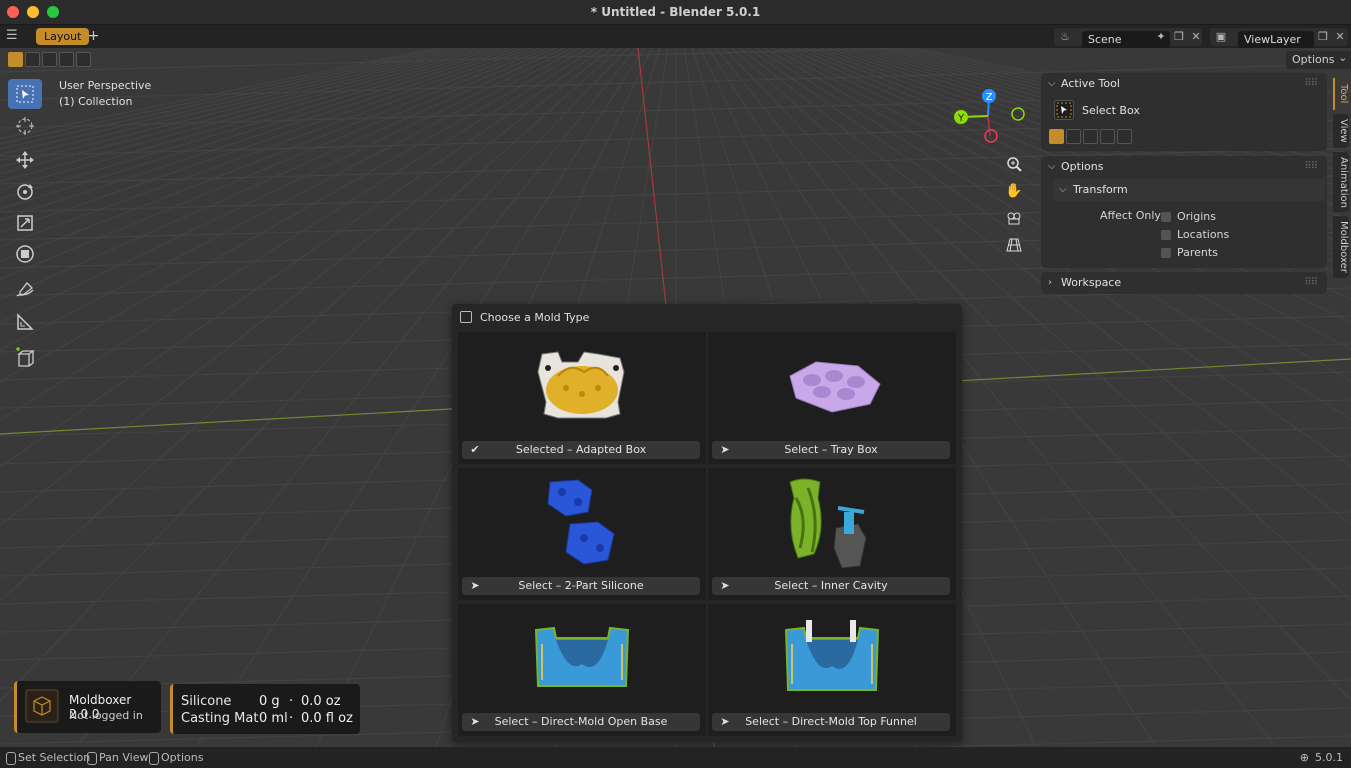 The height and width of the screenshot is (768, 1351). I want to click on inner-cavity-button: ➤ Select – Inner Cavity, so click(831, 586).